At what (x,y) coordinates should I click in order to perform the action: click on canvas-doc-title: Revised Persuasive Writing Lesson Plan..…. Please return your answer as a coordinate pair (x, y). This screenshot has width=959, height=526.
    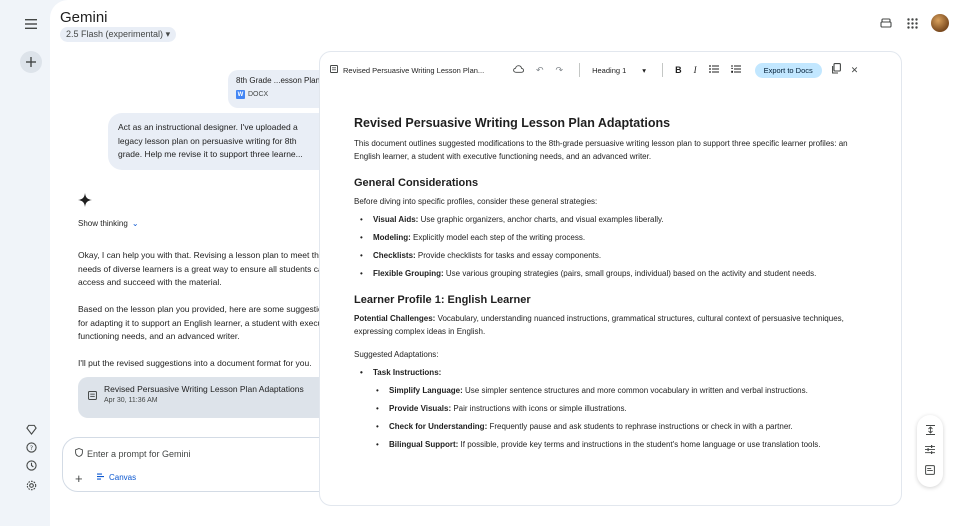
    Looking at the image, I should click on (414, 70).